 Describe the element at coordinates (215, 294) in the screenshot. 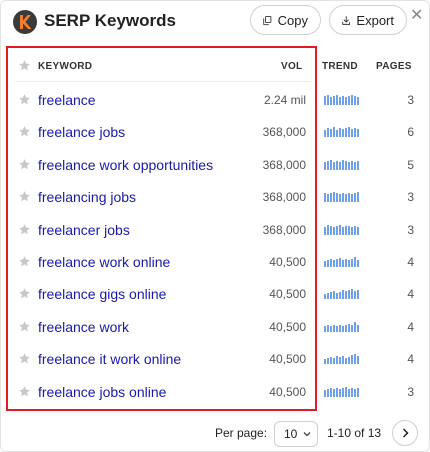

I see `table-row: freelance gigs online 40,500 4` at that location.